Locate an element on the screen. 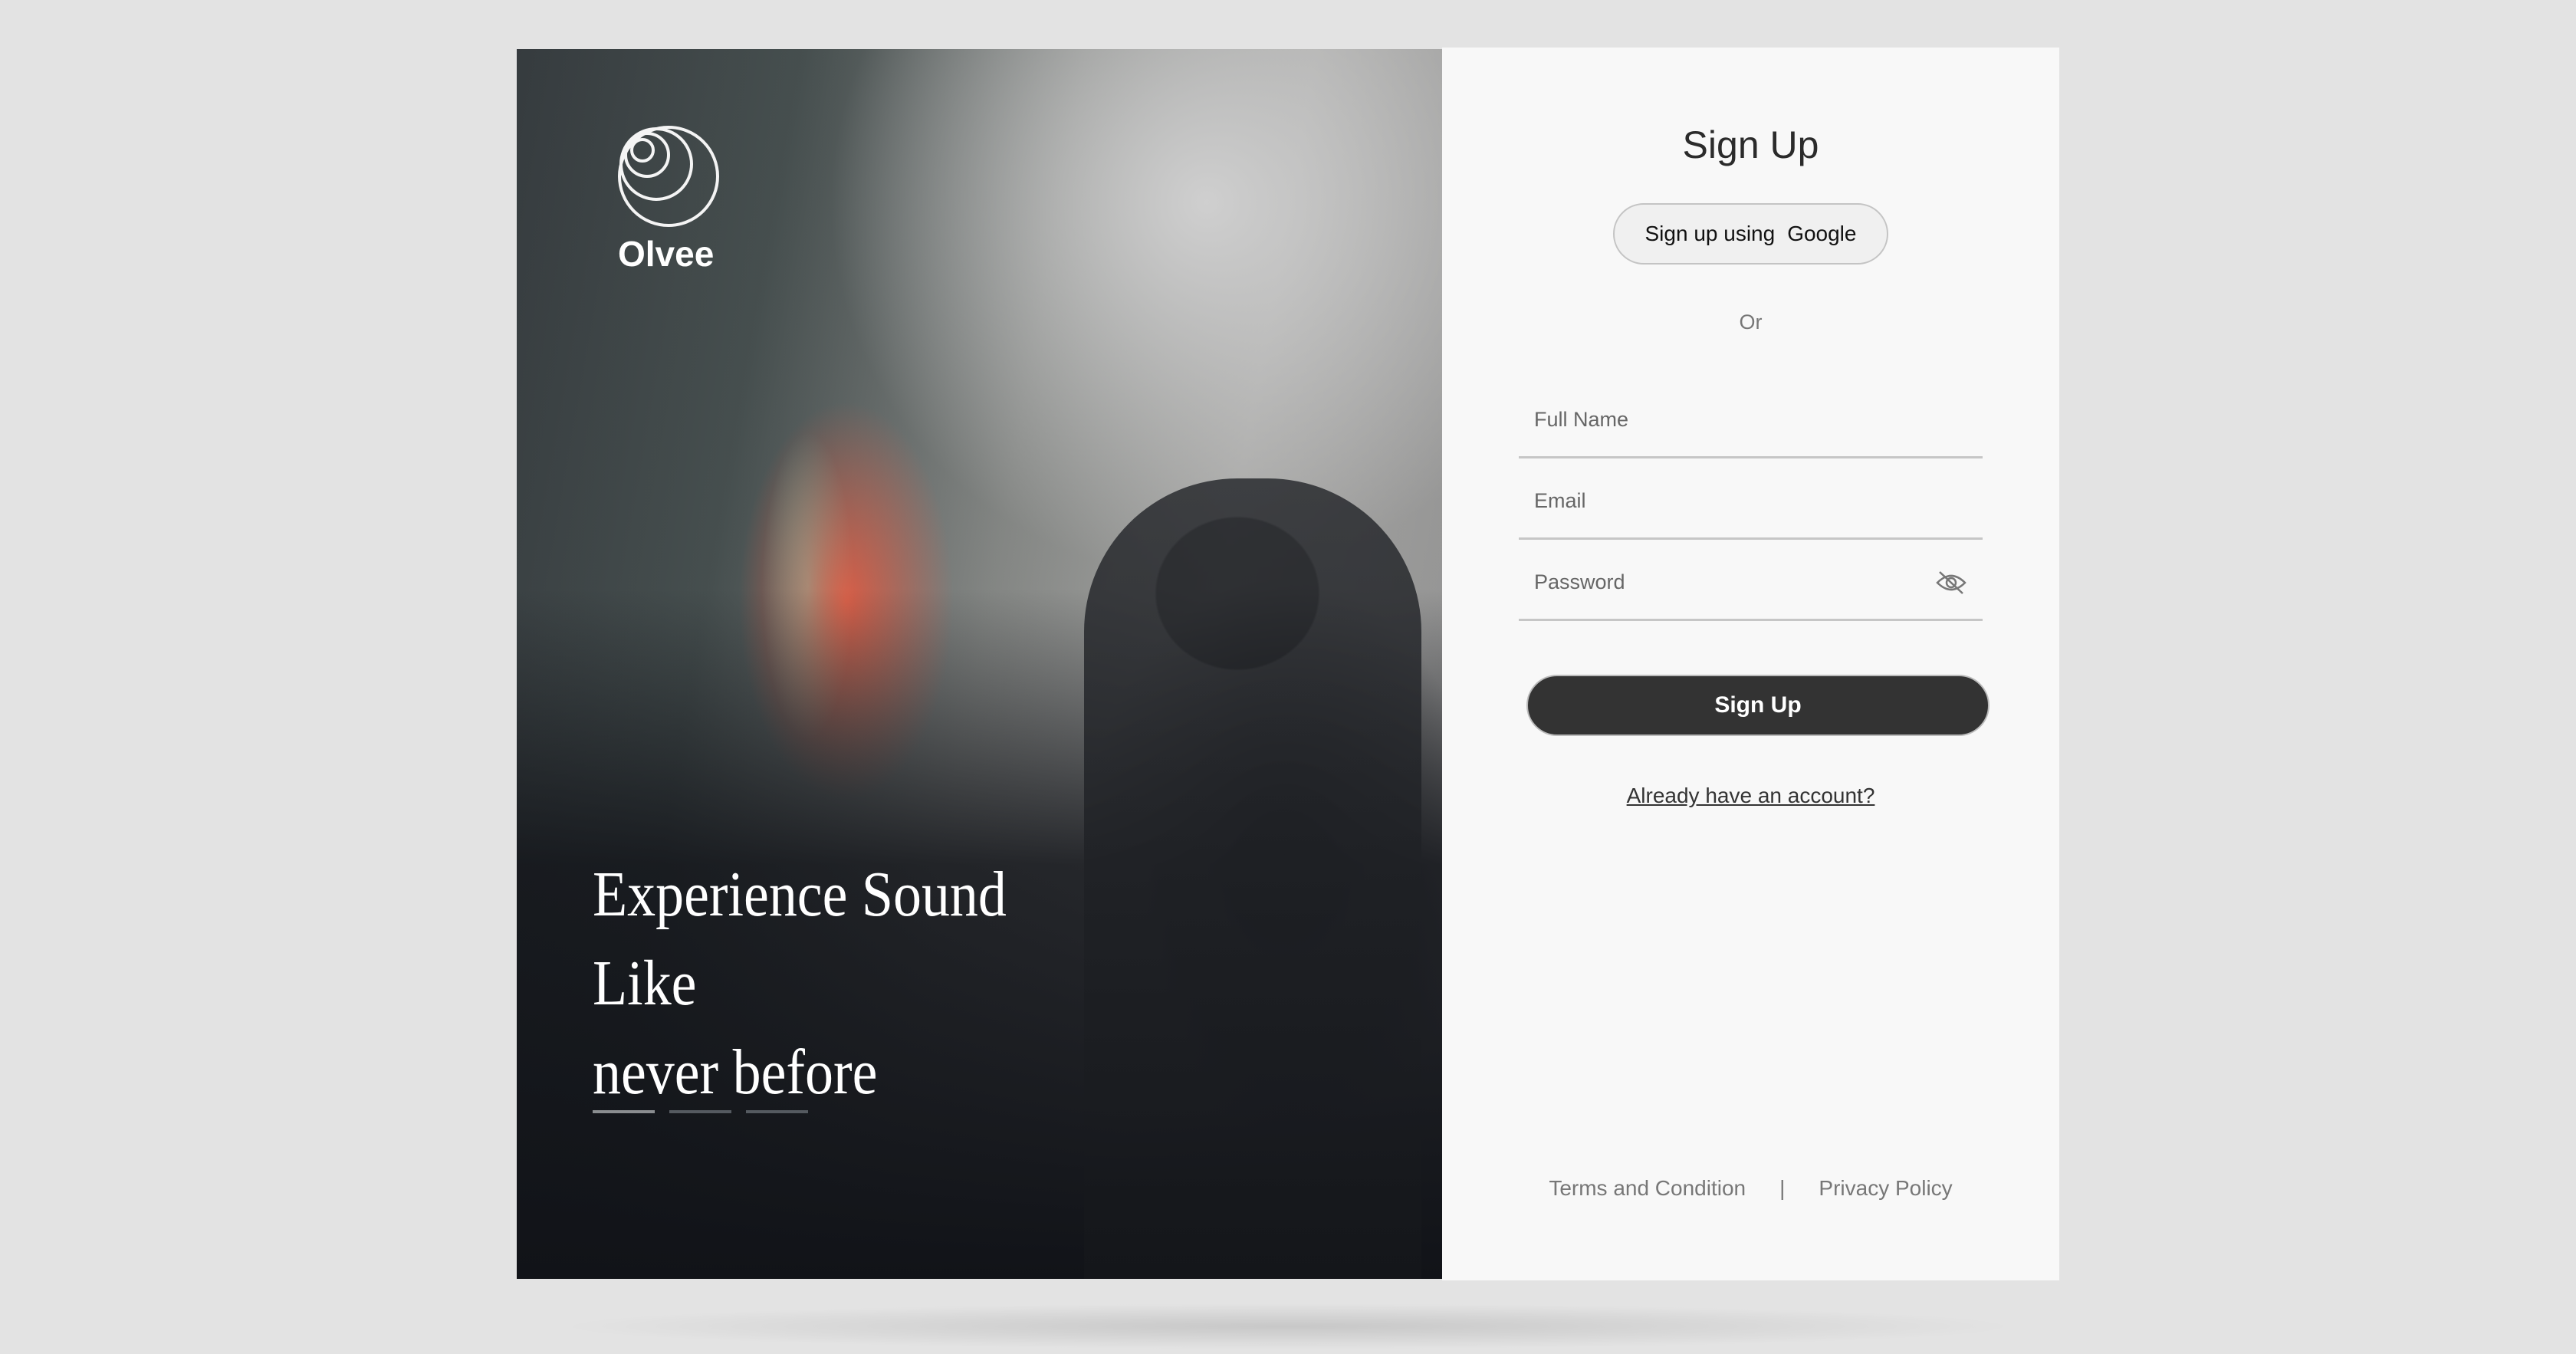 The image size is (2576, 1354). card-shadow is located at coordinates (1288, 1326).